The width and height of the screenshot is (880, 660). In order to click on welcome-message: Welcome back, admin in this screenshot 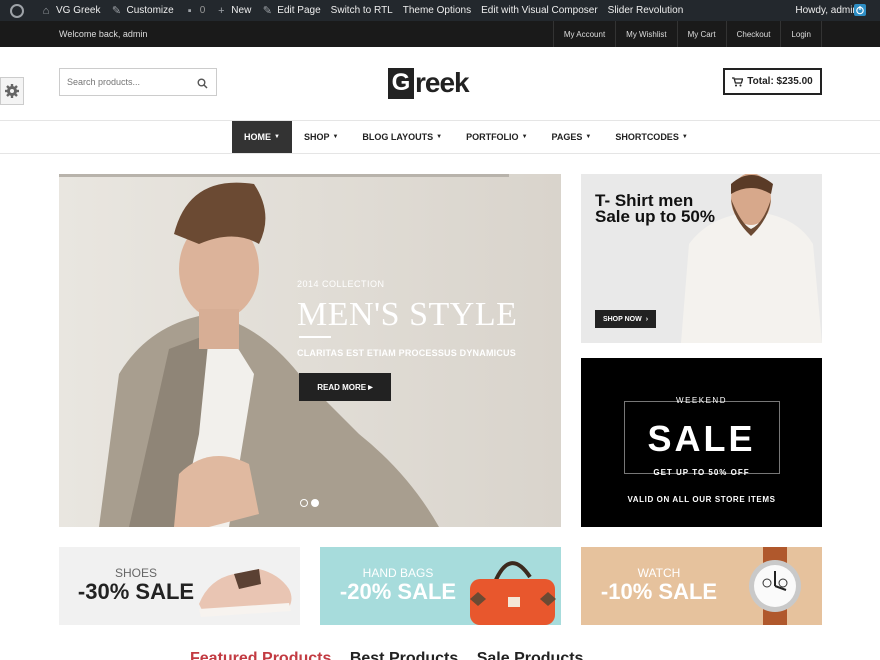, I will do `click(103, 34)`.